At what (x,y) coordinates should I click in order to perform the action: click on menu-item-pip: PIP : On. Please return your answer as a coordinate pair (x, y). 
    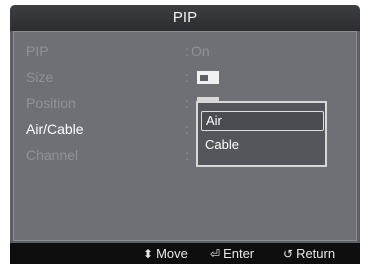
    Looking at the image, I should click on (185, 51).